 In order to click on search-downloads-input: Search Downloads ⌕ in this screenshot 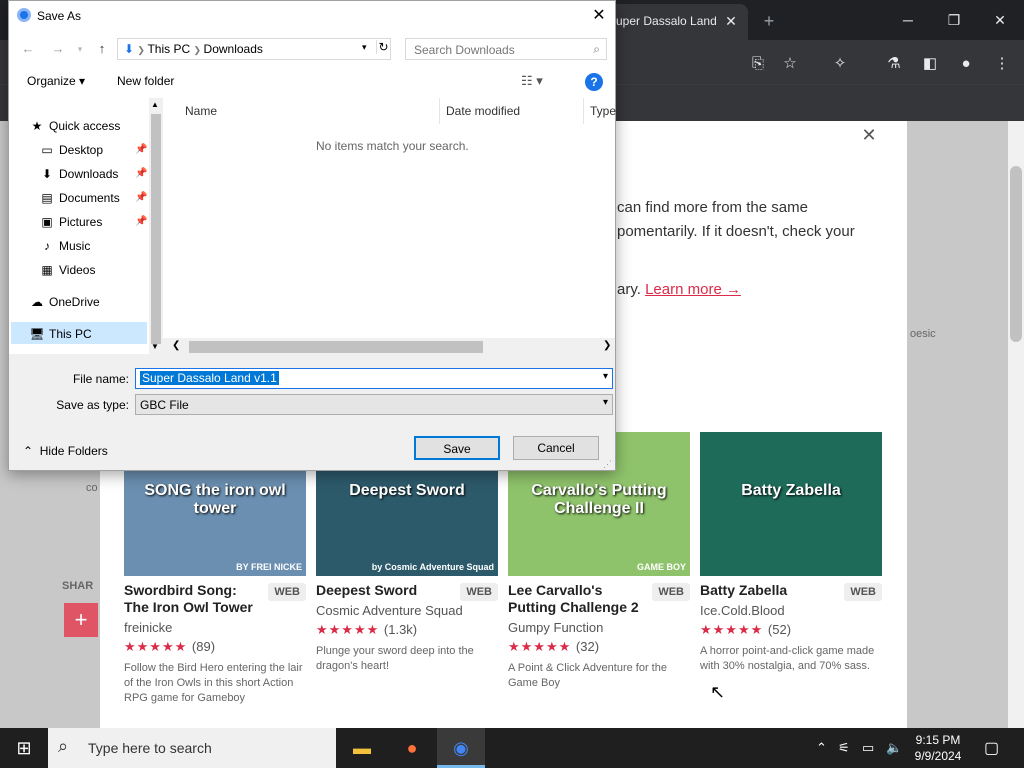, I will do `click(506, 49)`.